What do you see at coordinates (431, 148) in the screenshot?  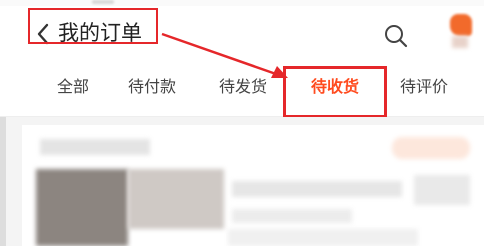 I see `blurred-status-badge` at bounding box center [431, 148].